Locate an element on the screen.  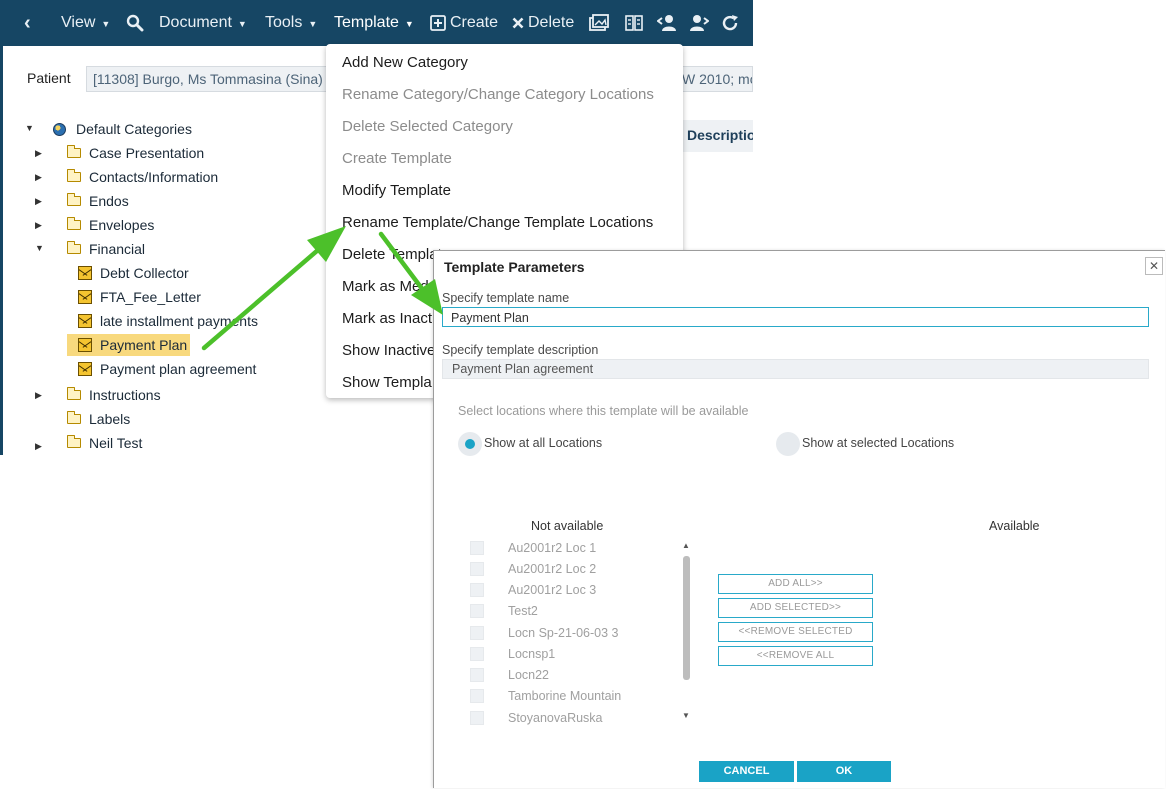
tree-item: ▶ Envelopes is located at coordinates (94, 225).